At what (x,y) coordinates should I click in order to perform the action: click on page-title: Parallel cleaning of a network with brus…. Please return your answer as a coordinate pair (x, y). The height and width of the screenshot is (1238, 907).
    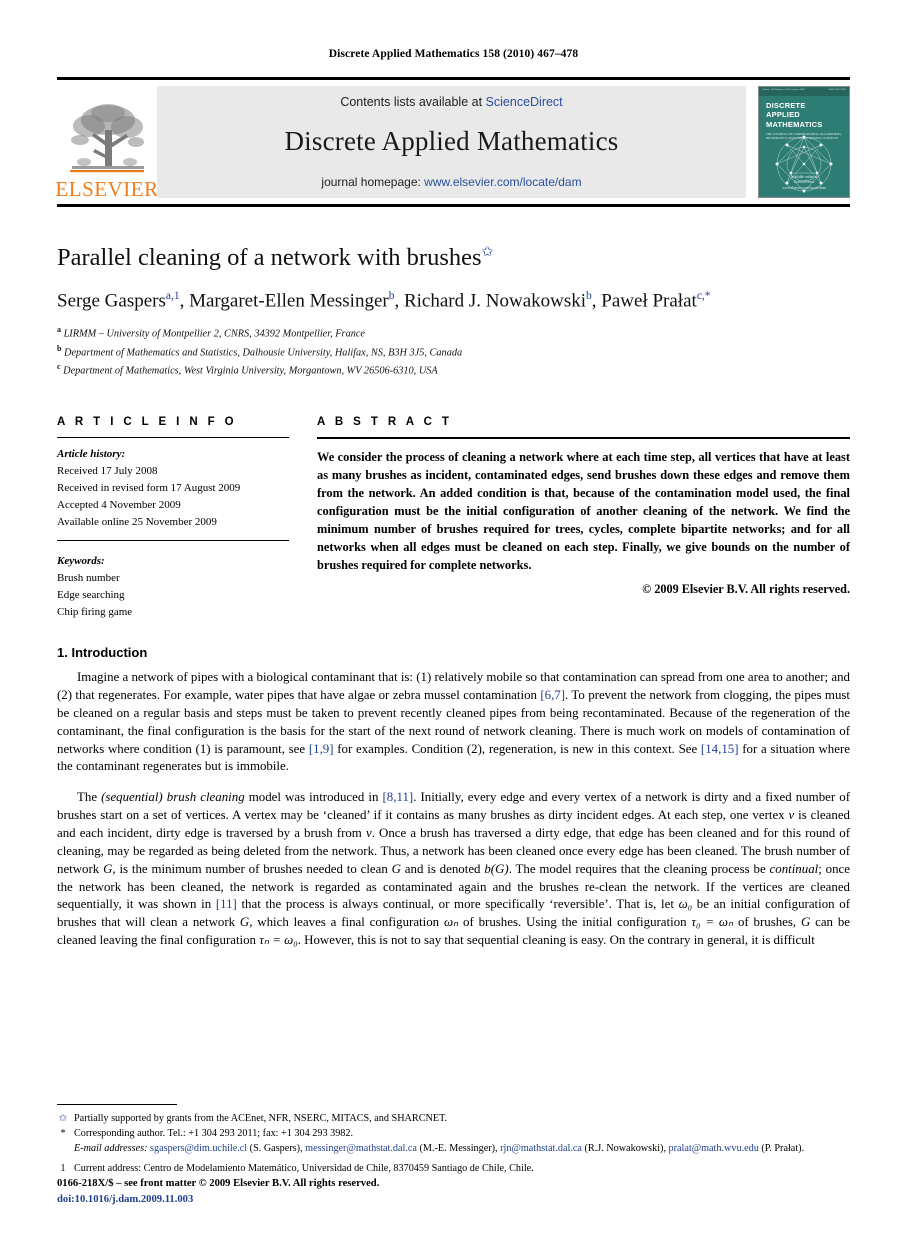
    Looking at the image, I should click on (453, 257).